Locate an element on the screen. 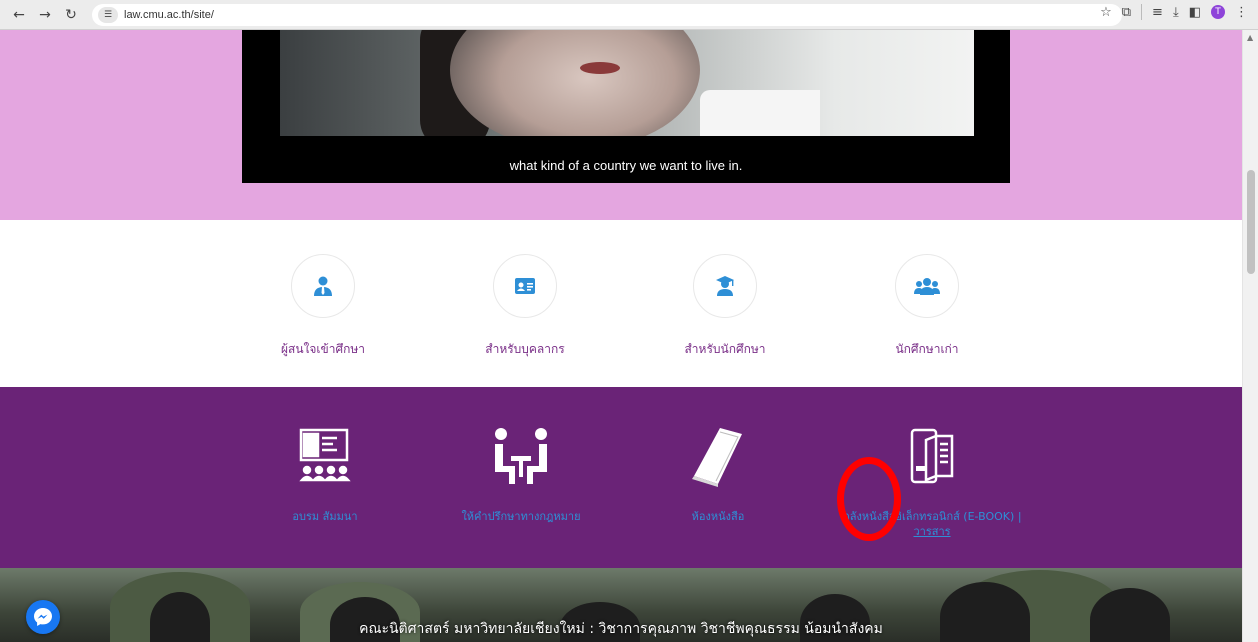 The width and height of the screenshot is (1258, 642). id-card-icon is located at coordinates (525, 286).